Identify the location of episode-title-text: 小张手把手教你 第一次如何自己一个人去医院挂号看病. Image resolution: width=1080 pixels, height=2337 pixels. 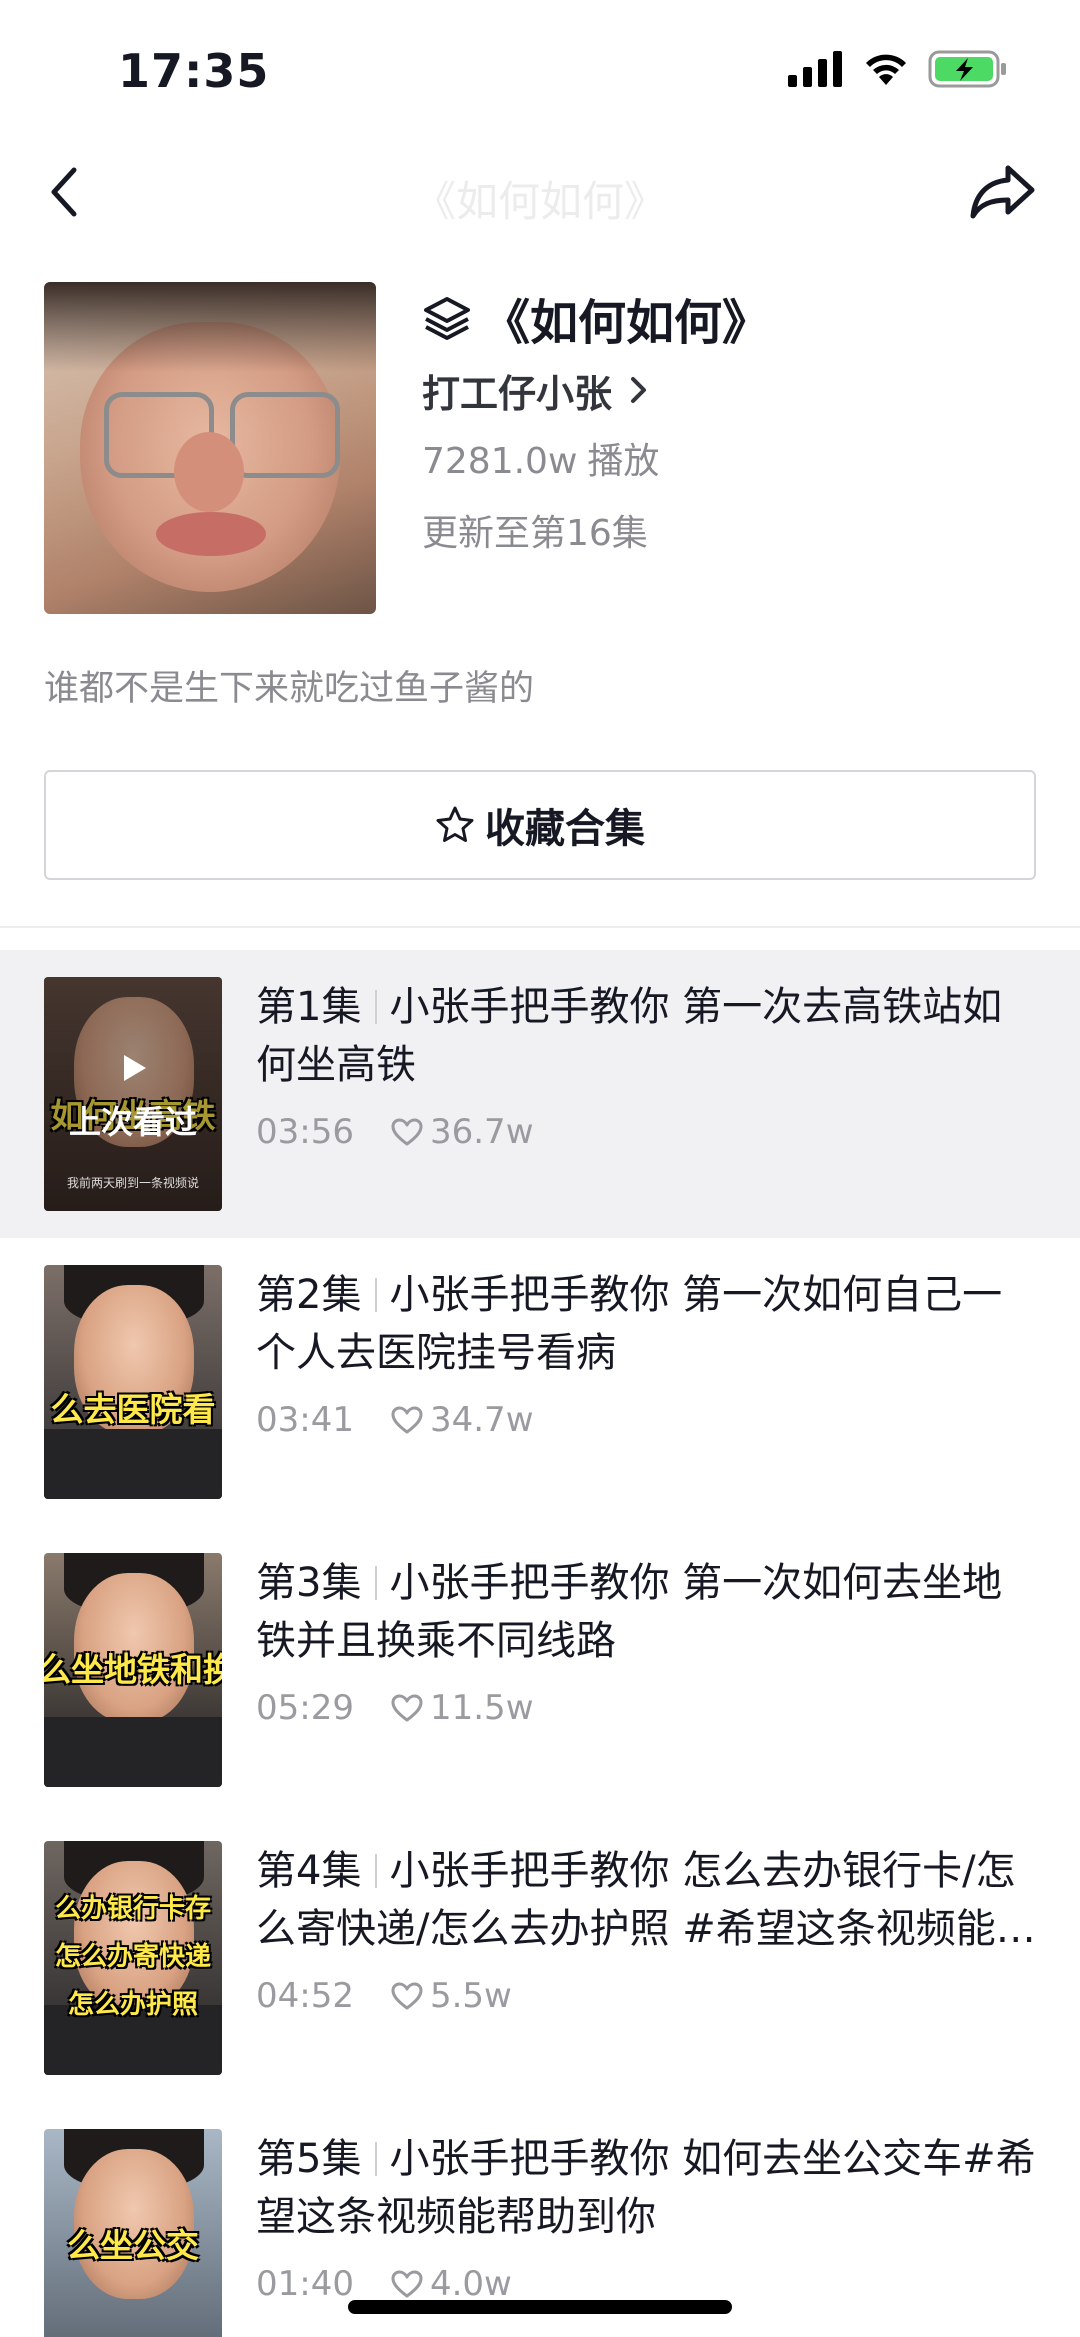
(629, 1324).